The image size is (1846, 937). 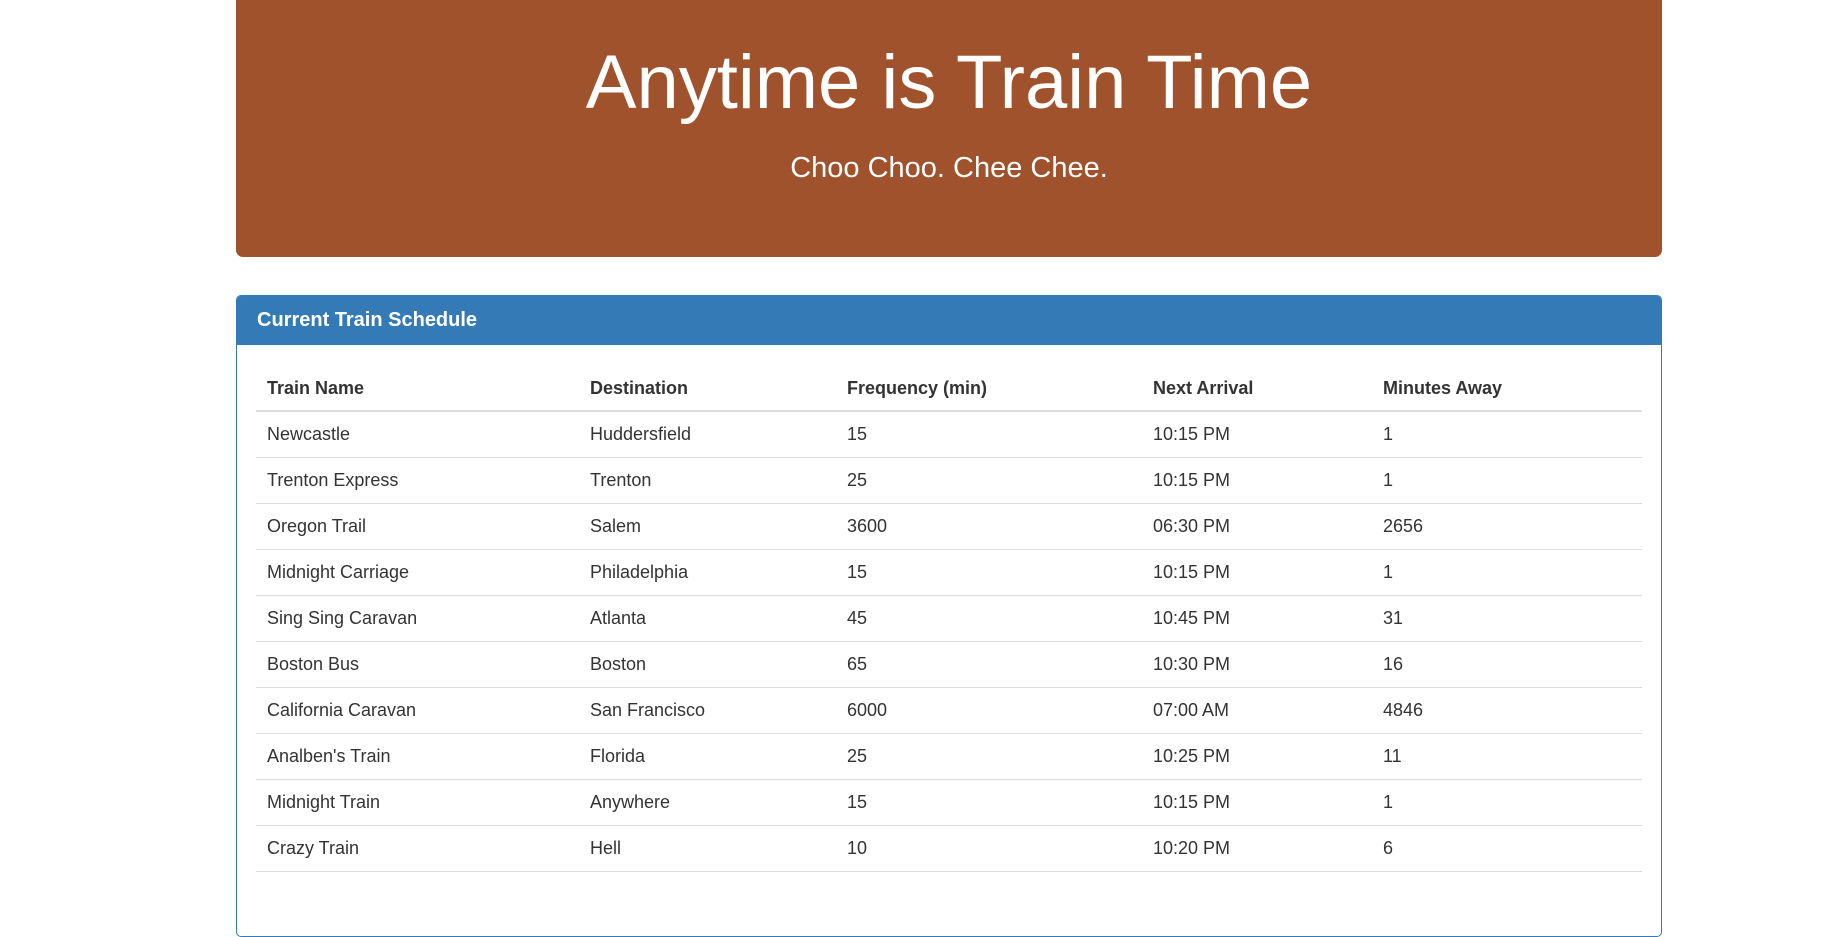 I want to click on table-row: Midnight Train Anywhere 15 10:15 PM 1, so click(x=949, y=802).